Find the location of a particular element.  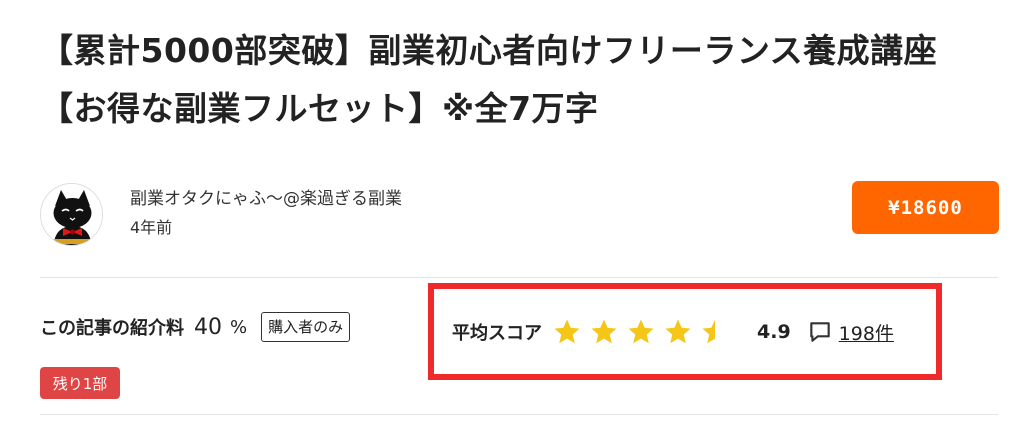

review-count-link: 198件 is located at coordinates (866, 332).